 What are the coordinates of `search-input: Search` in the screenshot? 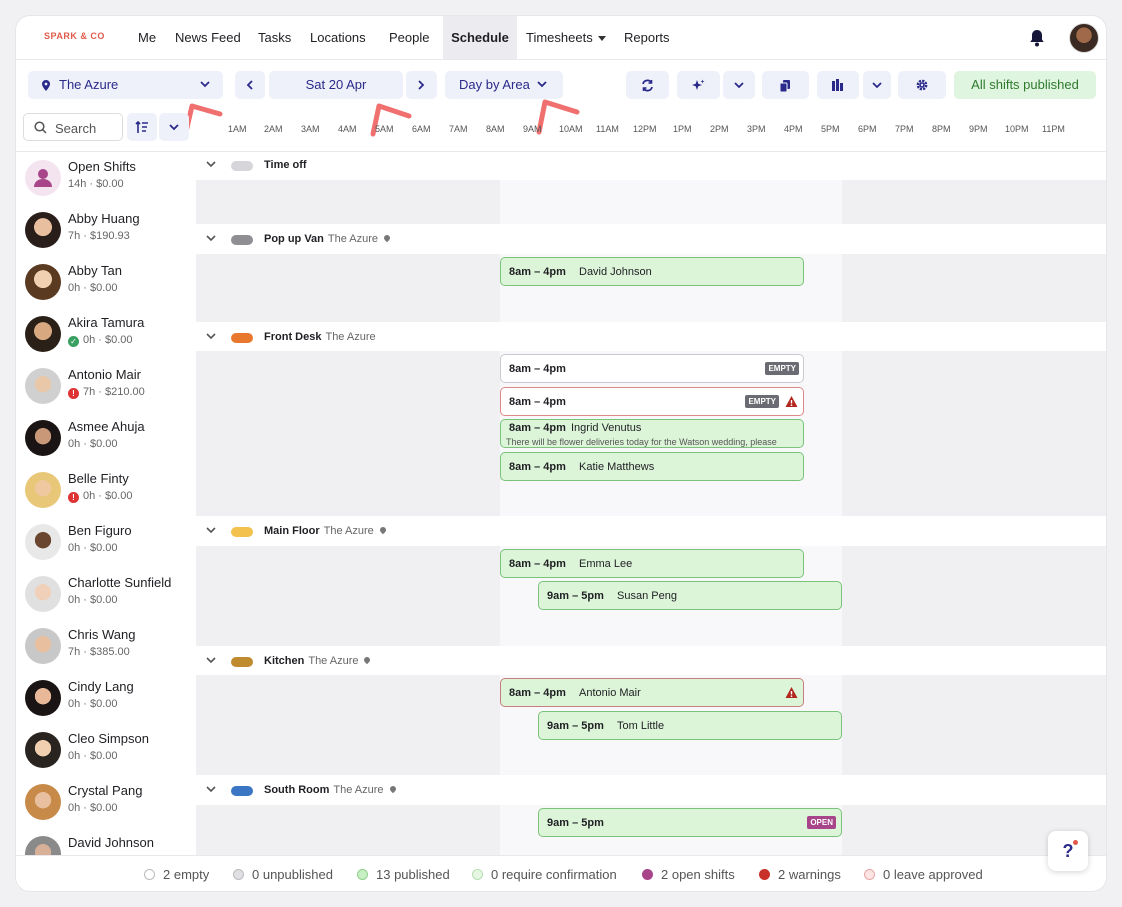 It's located at (73, 127).